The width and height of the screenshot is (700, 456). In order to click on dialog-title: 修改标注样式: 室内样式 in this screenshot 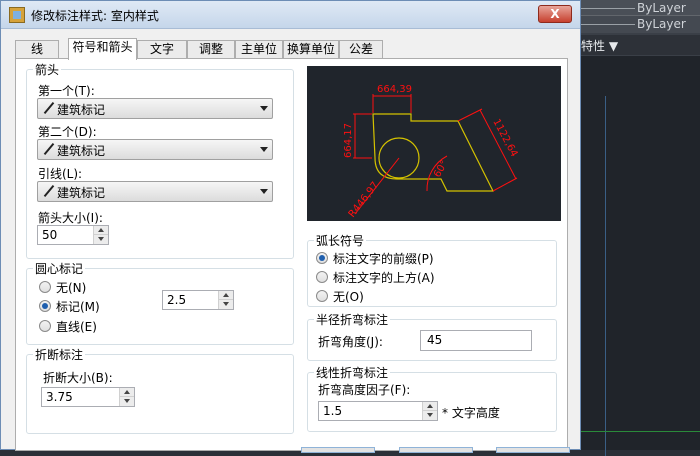, I will do `click(95, 16)`.